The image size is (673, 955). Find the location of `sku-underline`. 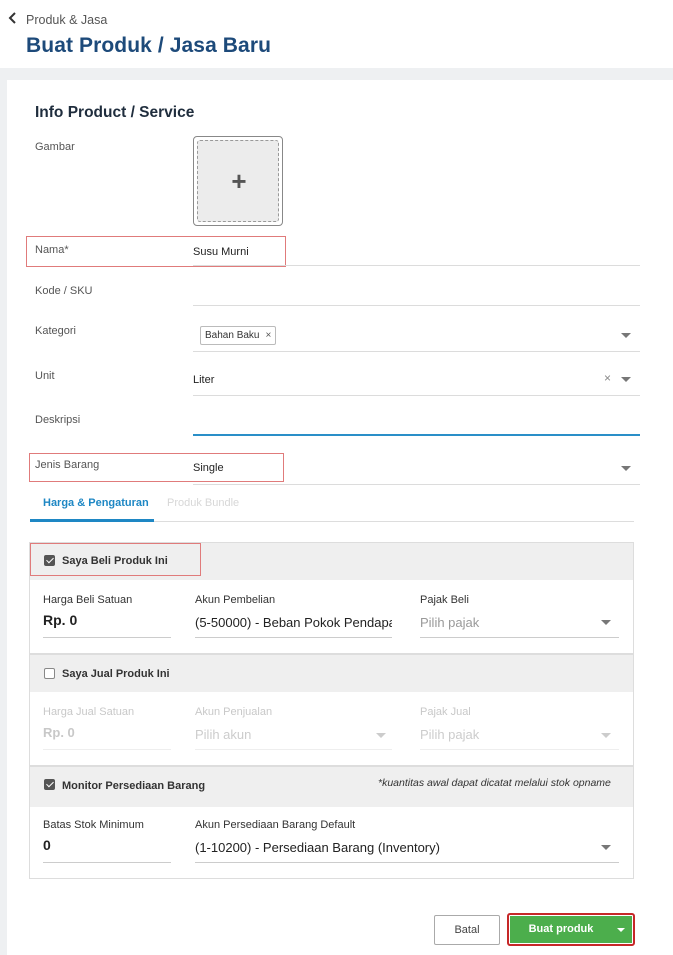

sku-underline is located at coordinates (416, 305).